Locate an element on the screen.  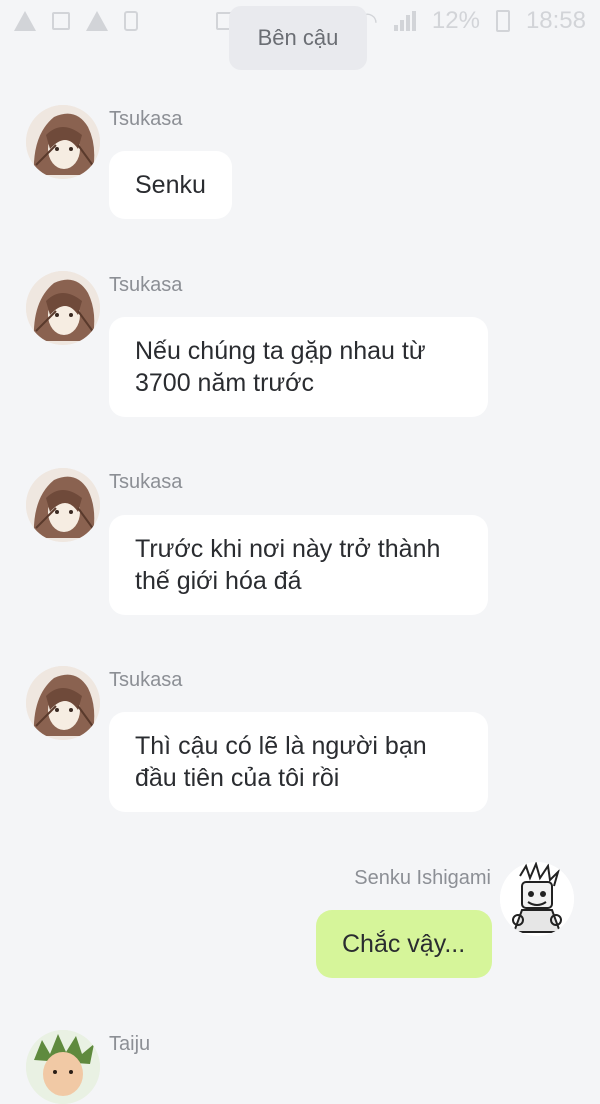
sender-name: Senku Ishigami is located at coordinates (422, 878).